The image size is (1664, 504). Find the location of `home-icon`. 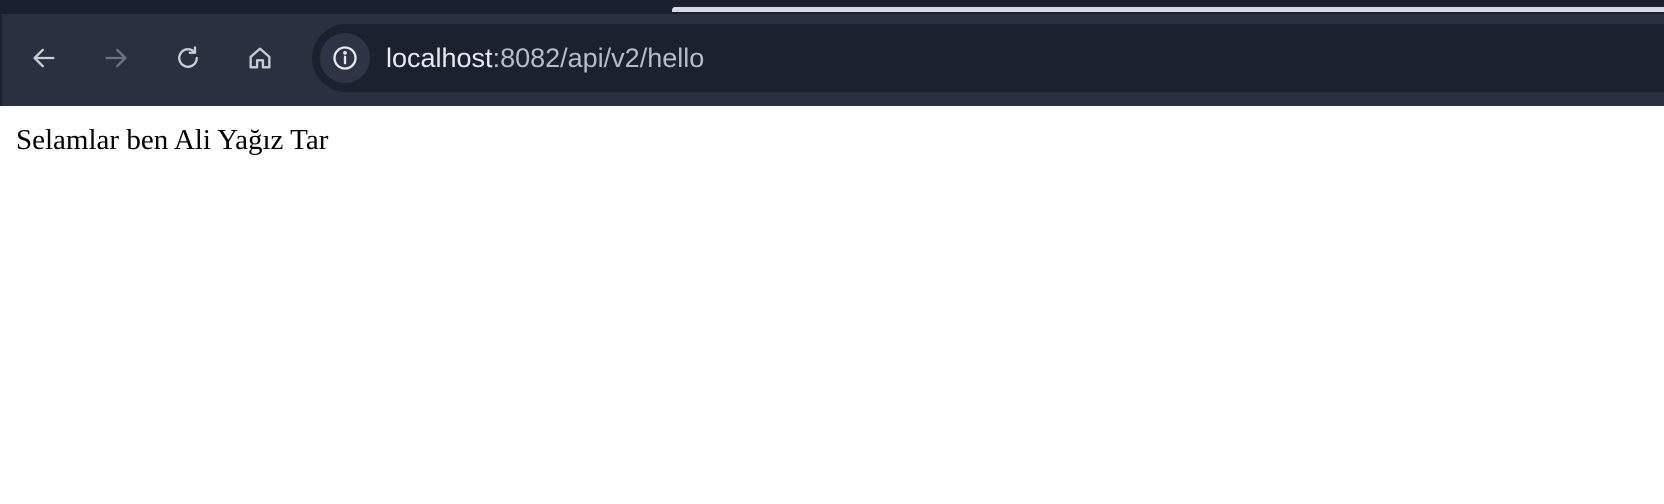

home-icon is located at coordinates (260, 58).